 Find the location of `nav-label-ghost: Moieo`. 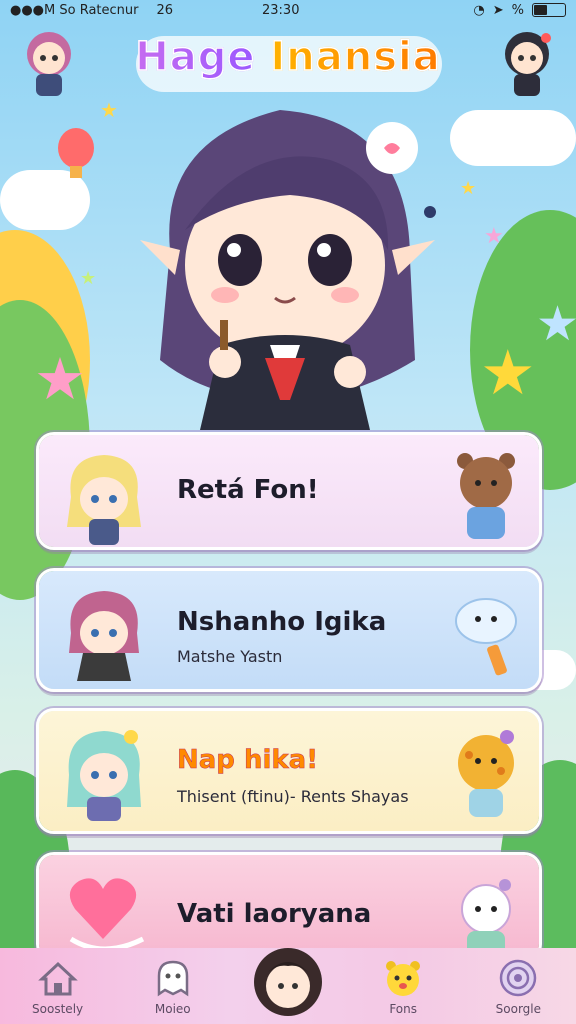

nav-label-ghost: Moieo is located at coordinates (172, 1009).